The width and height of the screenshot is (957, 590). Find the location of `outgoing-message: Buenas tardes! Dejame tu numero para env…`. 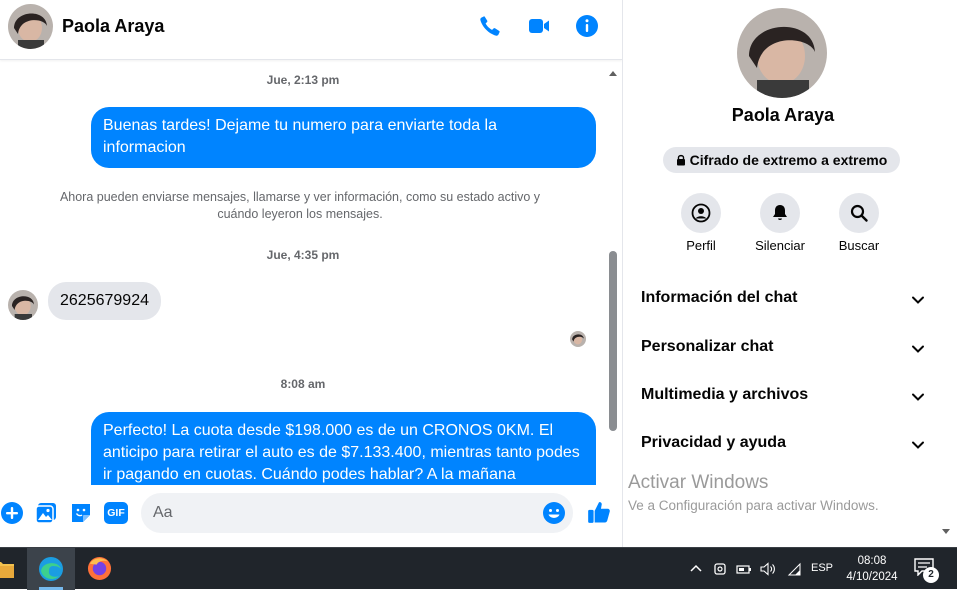

outgoing-message: Buenas tardes! Dejame tu numero para env… is located at coordinates (343, 137).